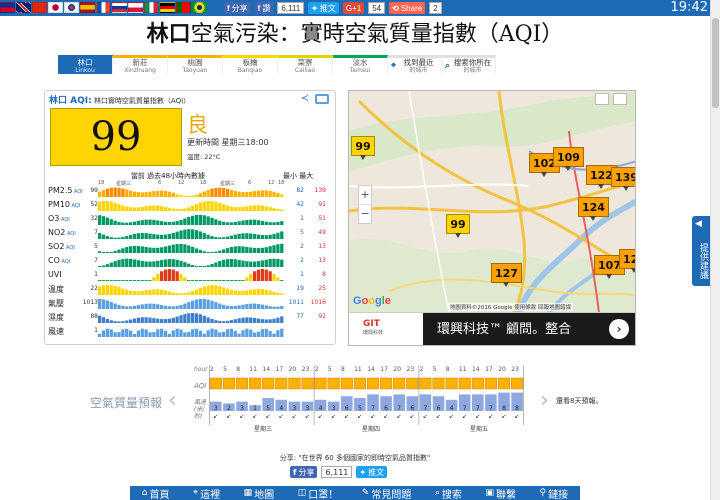 This screenshot has height=500, width=720. What do you see at coordinates (85, 64) in the screenshot?
I see `tab-linkou: 林口 Linkou` at bounding box center [85, 64].